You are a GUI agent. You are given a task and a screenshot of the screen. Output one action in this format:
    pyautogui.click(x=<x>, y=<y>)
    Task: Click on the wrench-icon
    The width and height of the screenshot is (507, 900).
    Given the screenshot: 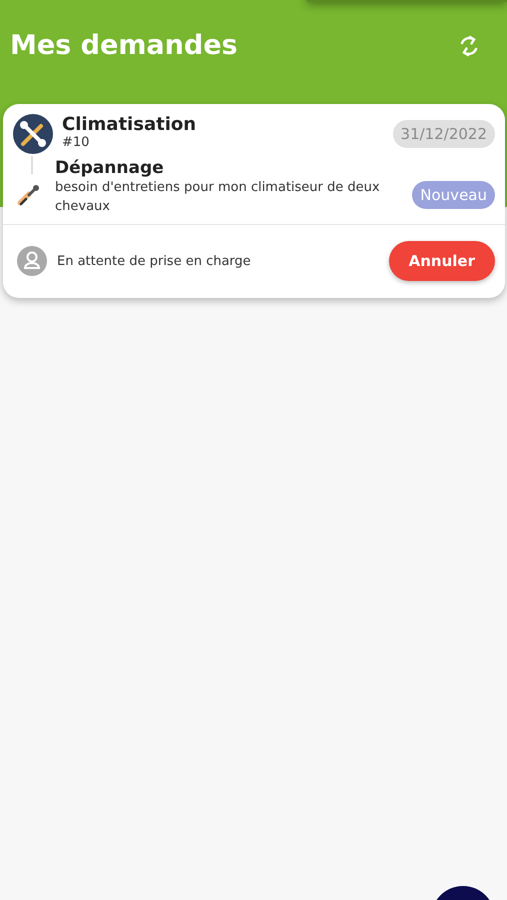 What is the action you would take?
    pyautogui.click(x=29, y=195)
    